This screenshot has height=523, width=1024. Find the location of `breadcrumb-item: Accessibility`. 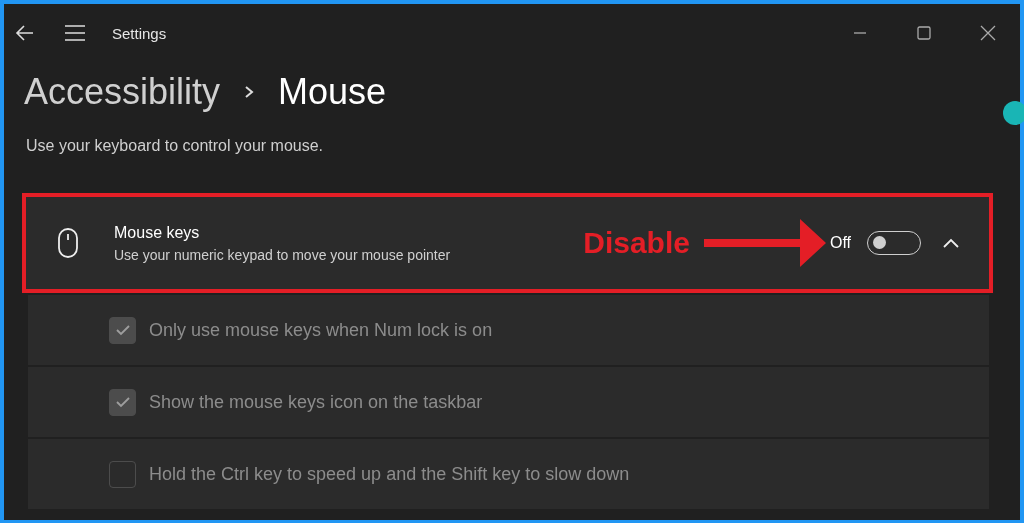

breadcrumb-item: Accessibility is located at coordinates (122, 92).